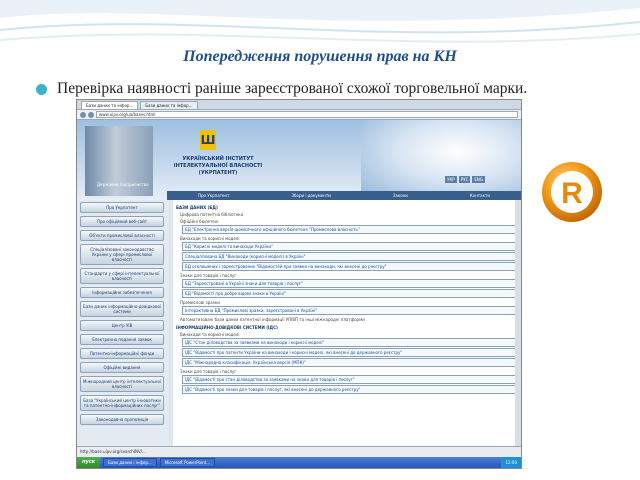 The image size is (640, 480). I want to click on section-heading: БАЗИ ДАНИХ (БД), so click(197, 207).